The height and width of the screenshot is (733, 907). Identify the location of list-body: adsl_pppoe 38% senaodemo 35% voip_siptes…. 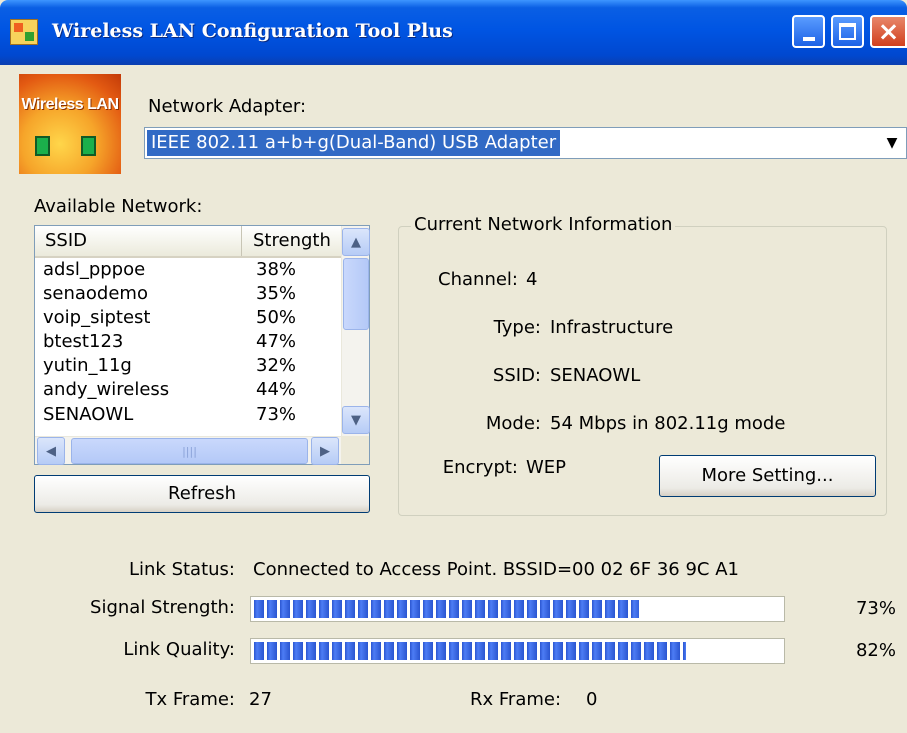
(188, 347).